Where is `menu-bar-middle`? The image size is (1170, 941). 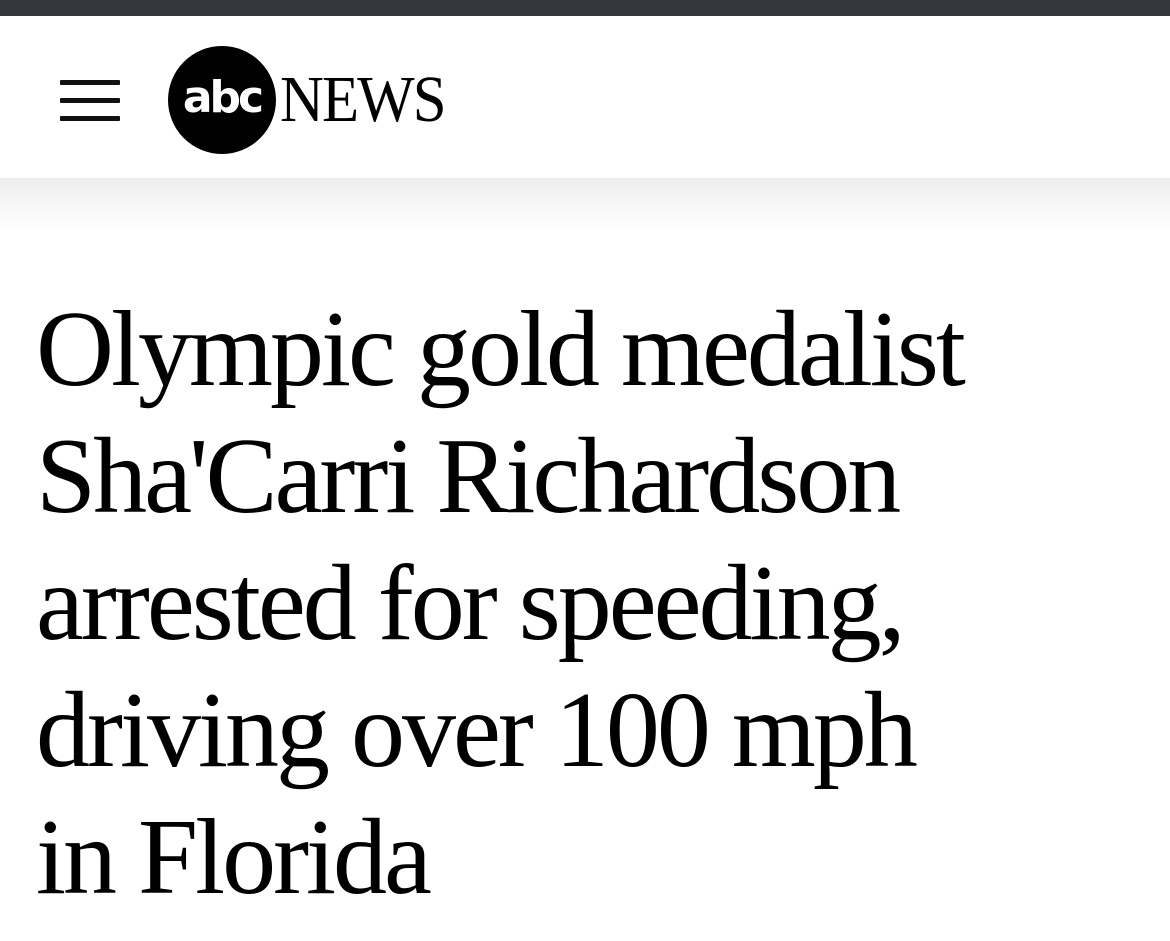
menu-bar-middle is located at coordinates (90, 100).